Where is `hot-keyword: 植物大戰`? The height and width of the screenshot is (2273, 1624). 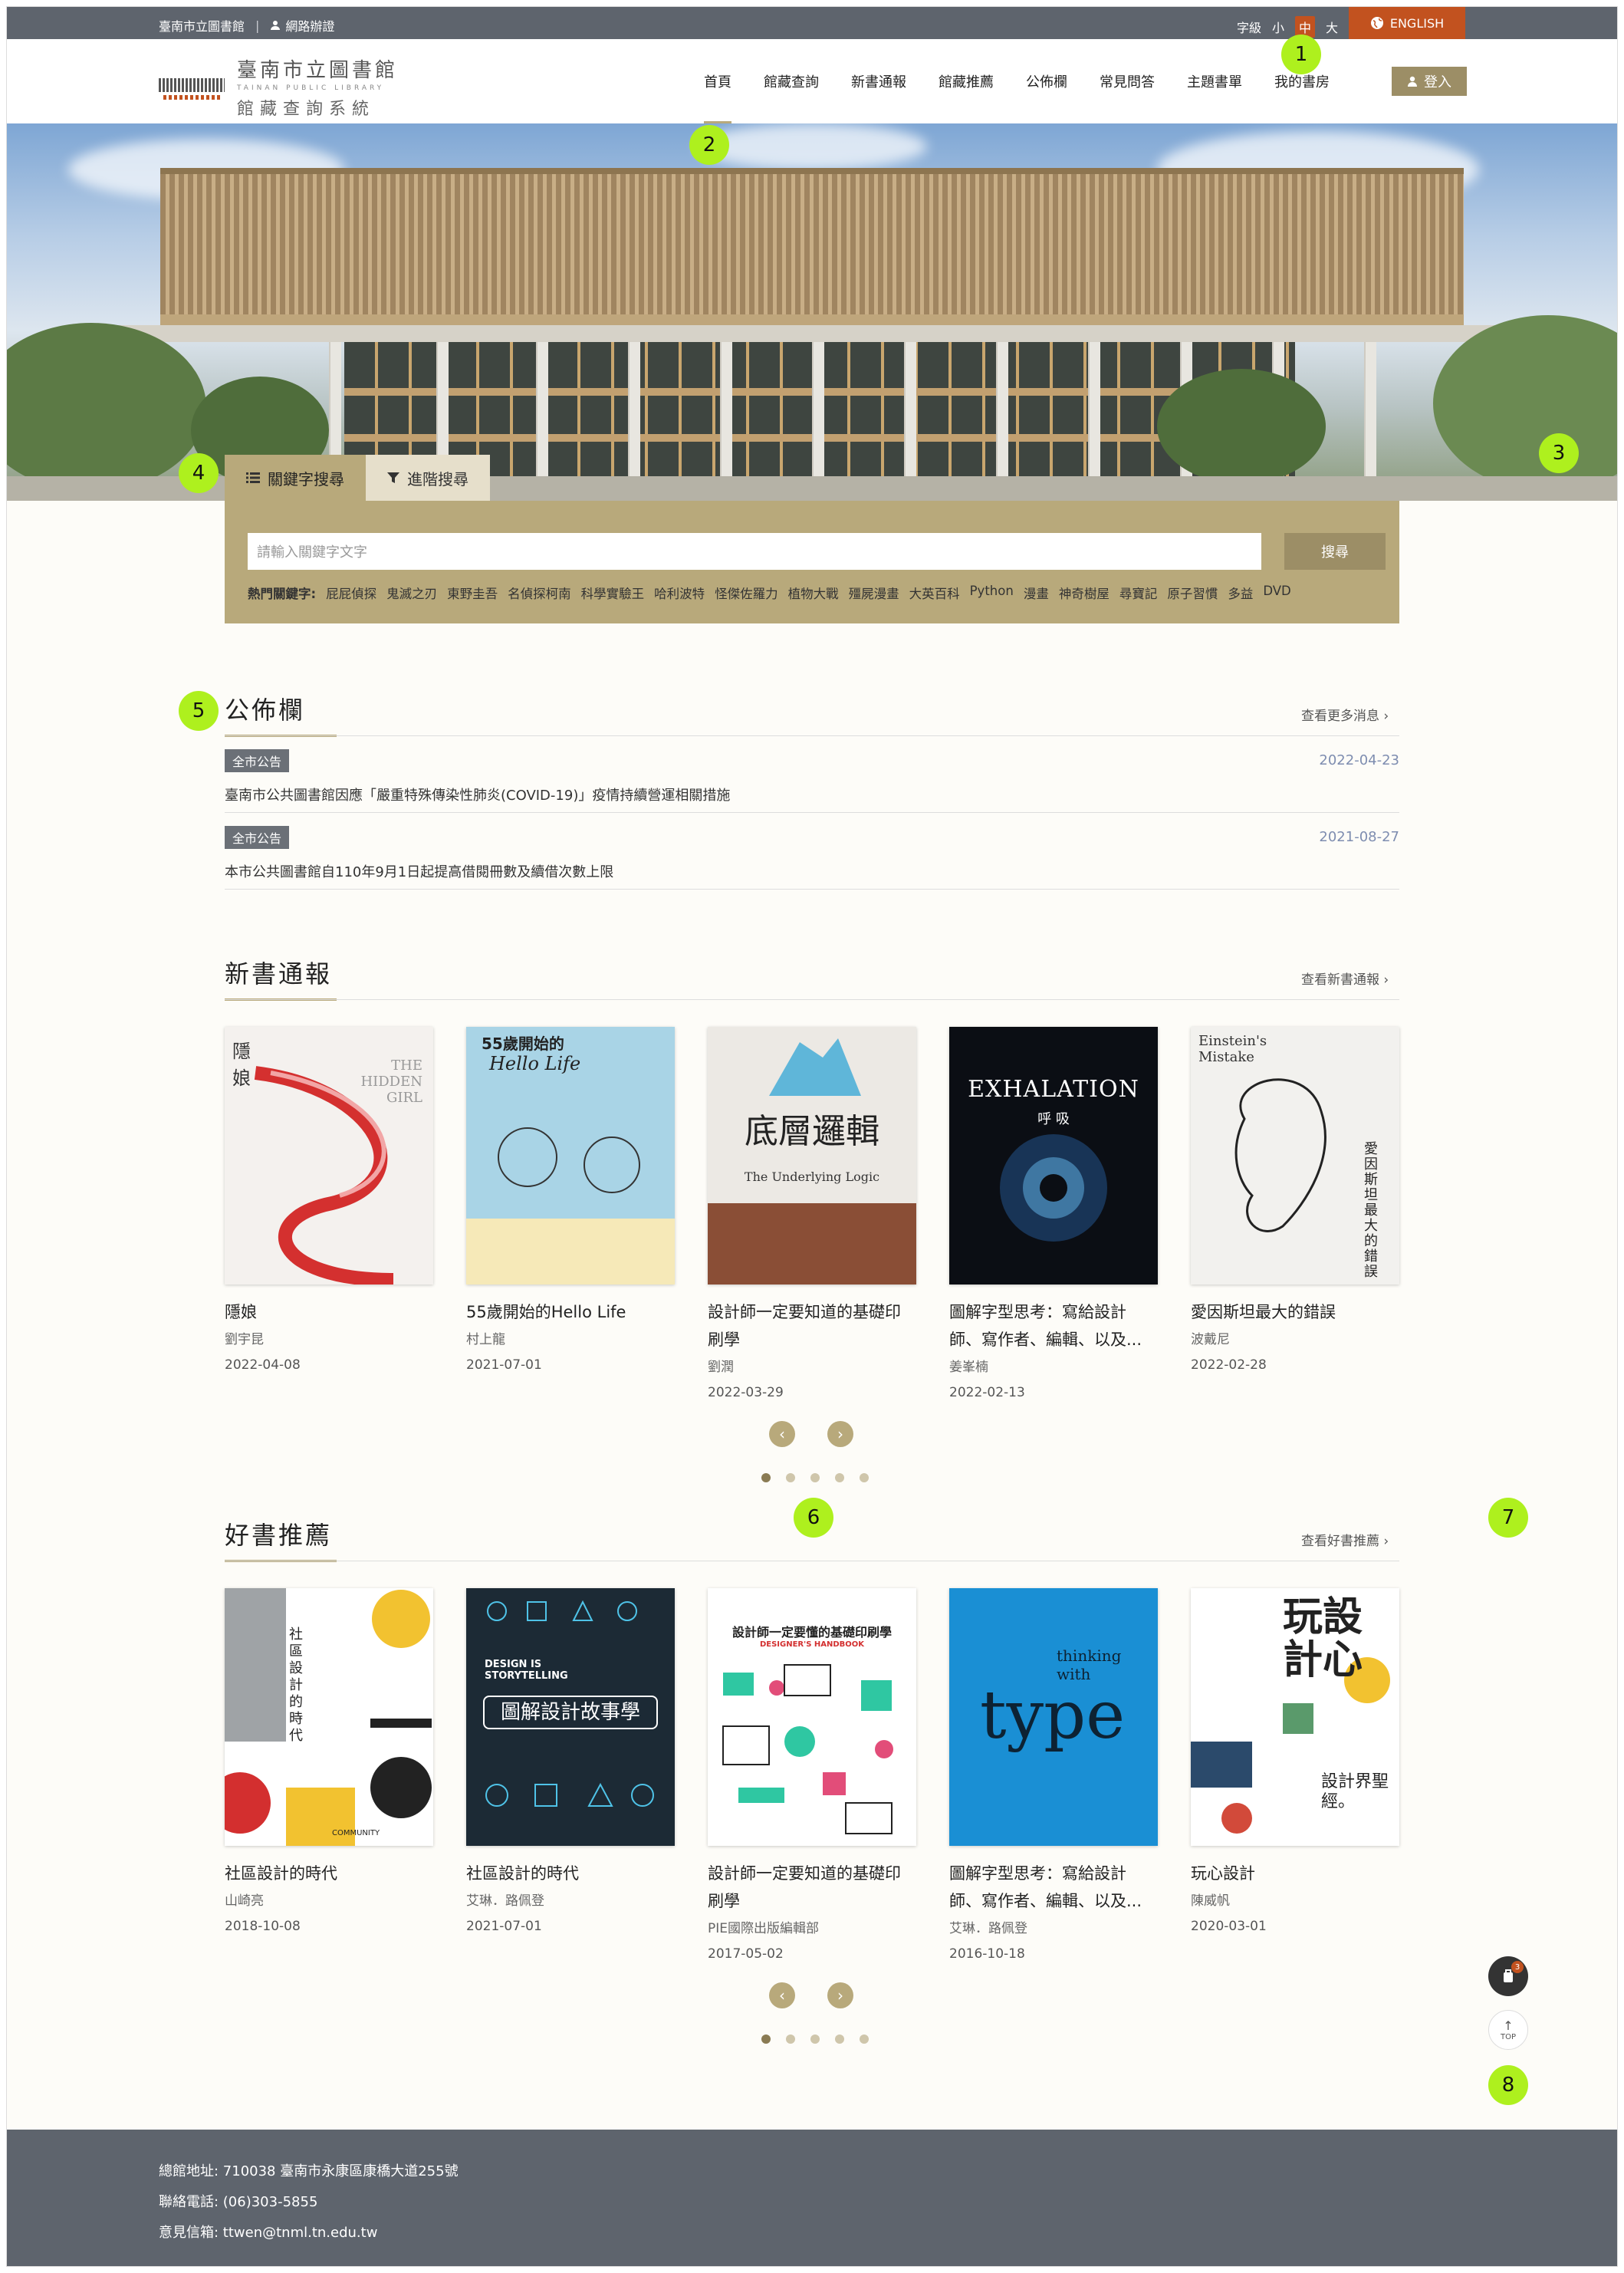
hot-keyword: 植物大戰 is located at coordinates (813, 593).